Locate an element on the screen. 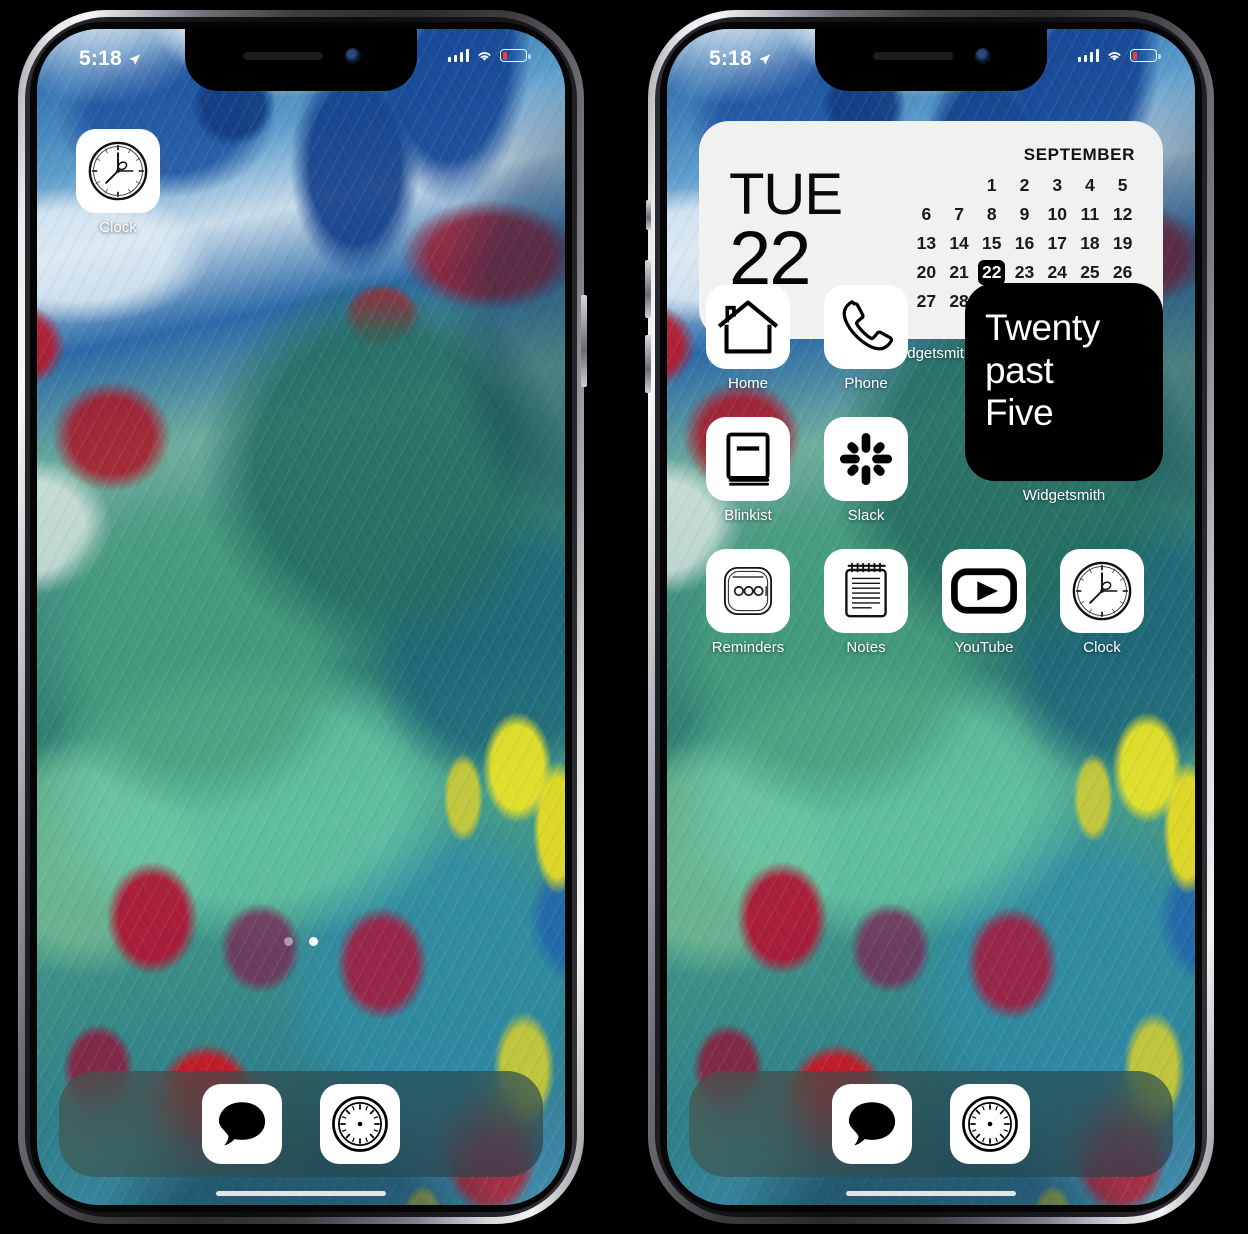 The image size is (1248, 1234). calendar-cell: 15 is located at coordinates (992, 242).